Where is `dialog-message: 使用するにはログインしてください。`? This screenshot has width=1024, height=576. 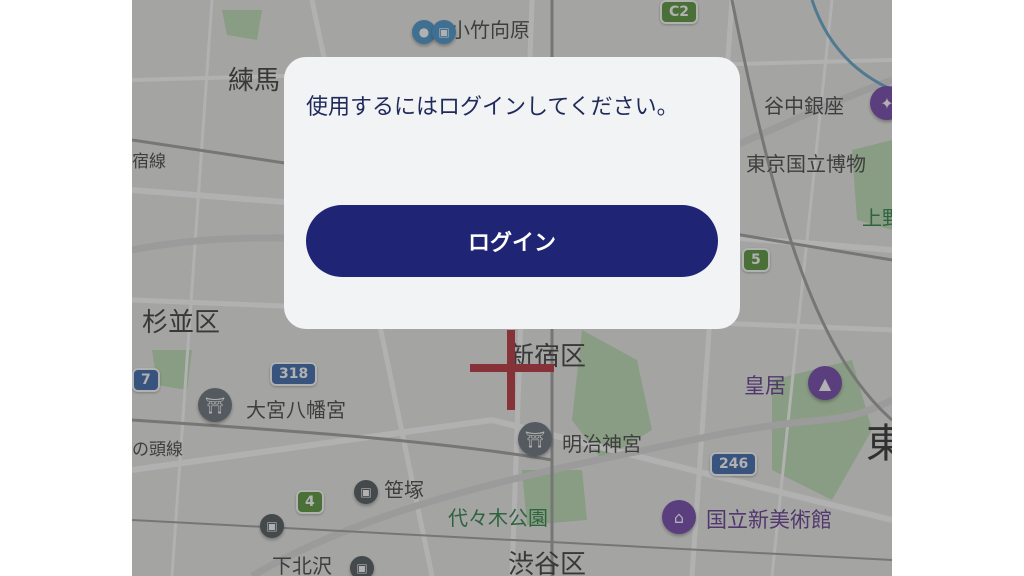
dialog-message: 使用するにはログインしてください。 is located at coordinates (492, 107).